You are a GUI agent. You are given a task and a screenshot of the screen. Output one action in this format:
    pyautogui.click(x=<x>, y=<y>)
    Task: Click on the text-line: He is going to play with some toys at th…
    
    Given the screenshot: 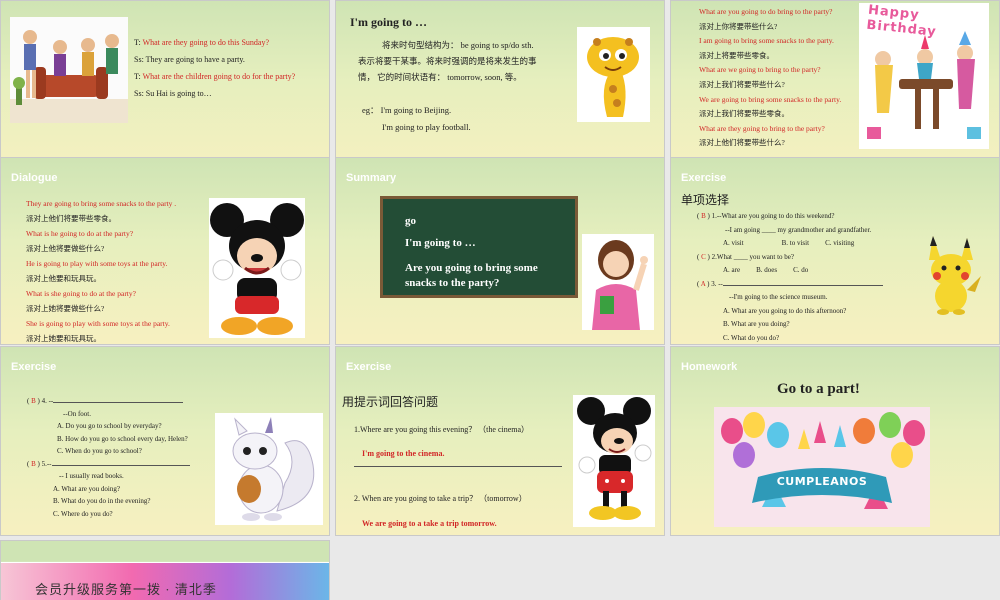 What is the action you would take?
    pyautogui.click(x=97, y=263)
    